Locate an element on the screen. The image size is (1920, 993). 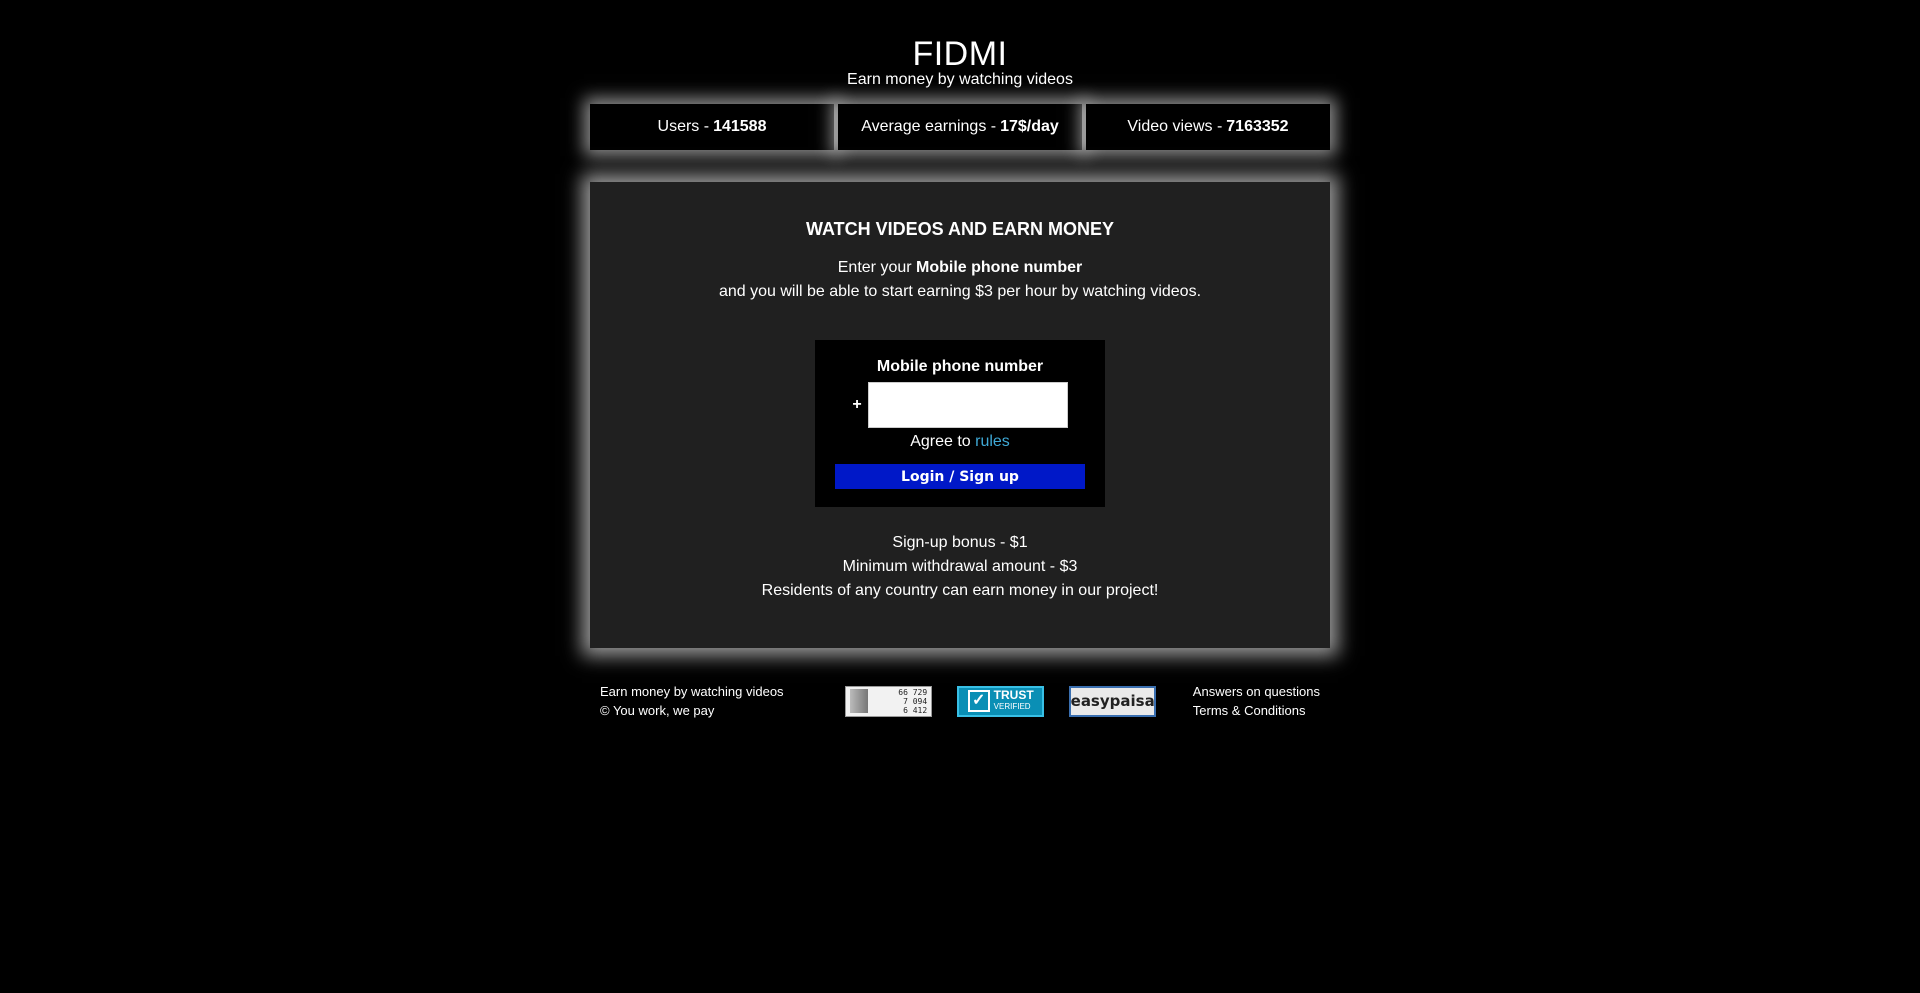
trust-verified-badge: ✓ TRUST VERIFIED is located at coordinates (1001, 701).